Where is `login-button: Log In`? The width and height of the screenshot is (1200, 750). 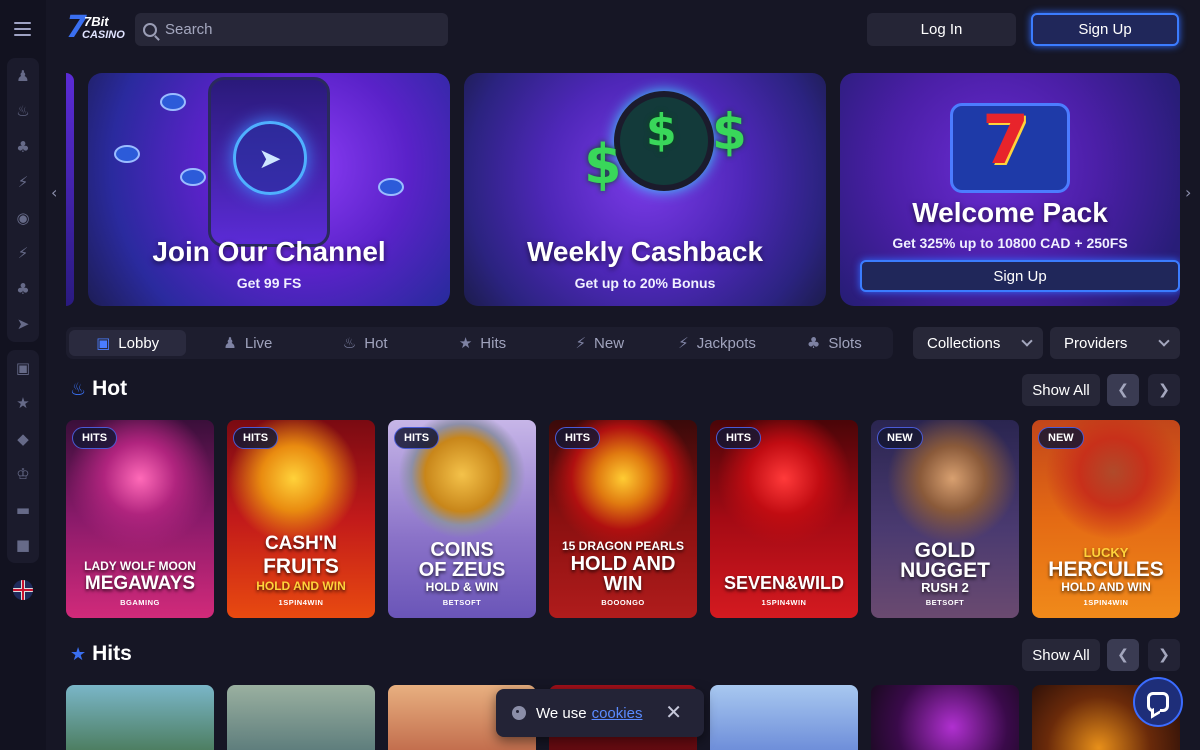
login-button: Log In is located at coordinates (941, 29).